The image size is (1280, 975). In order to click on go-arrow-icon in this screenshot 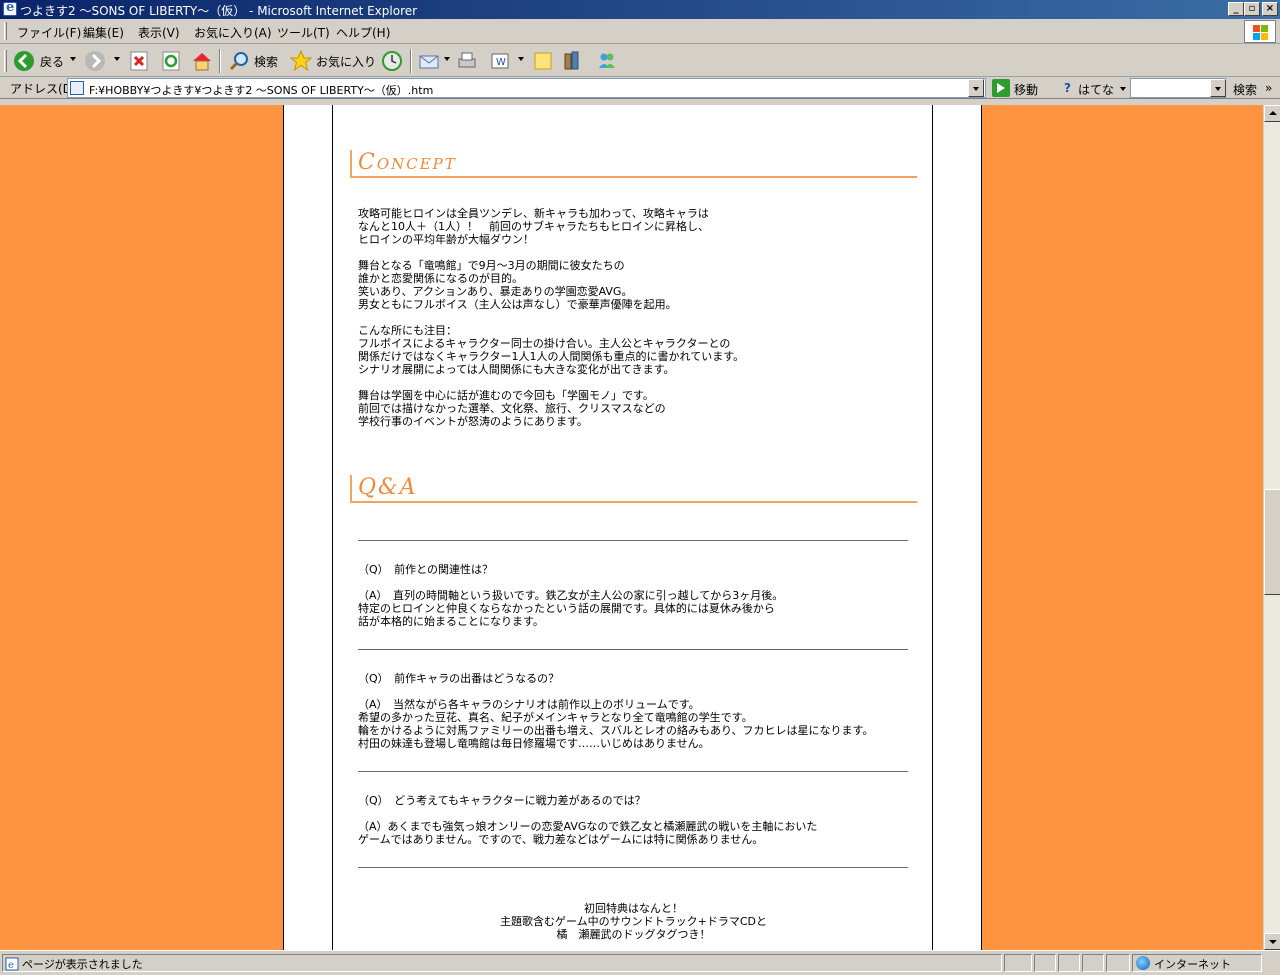, I will do `click(1001, 88)`.